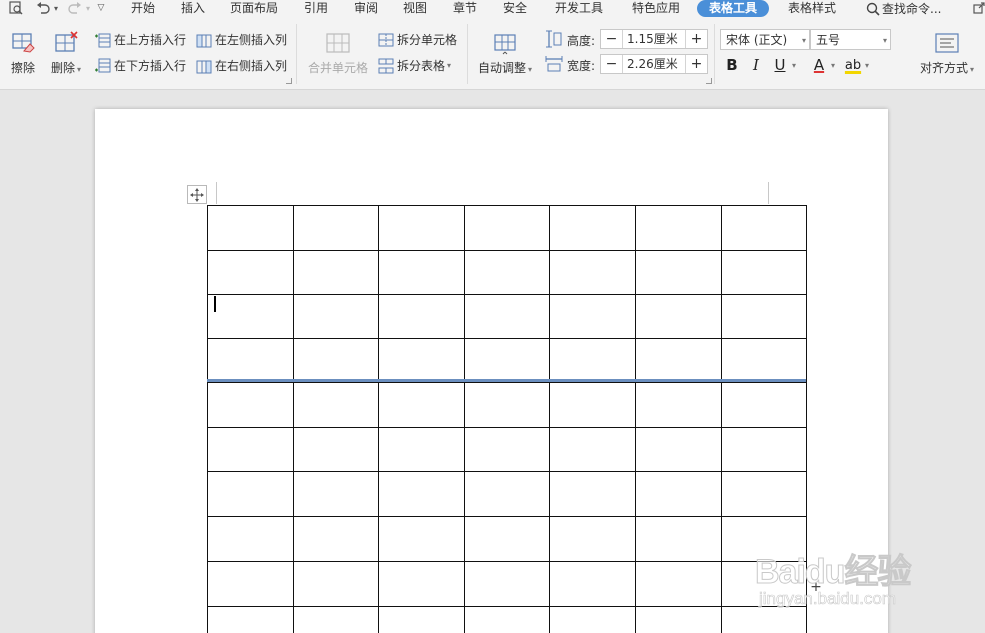 Image resolution: width=985 pixels, height=633 pixels. What do you see at coordinates (140, 39) in the screenshot?
I see `insert-row-above-button: 在上方插入行` at bounding box center [140, 39].